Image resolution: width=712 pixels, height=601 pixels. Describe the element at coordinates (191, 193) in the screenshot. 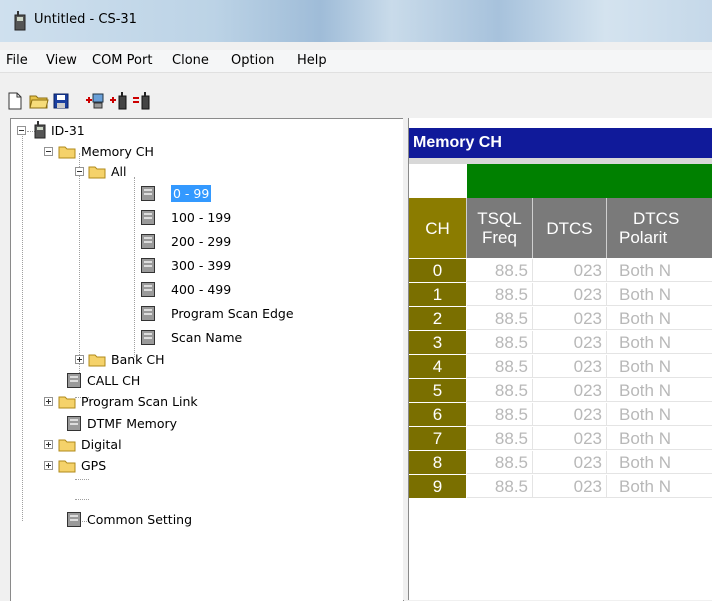

I see `tree-label: 0 - 99` at that location.